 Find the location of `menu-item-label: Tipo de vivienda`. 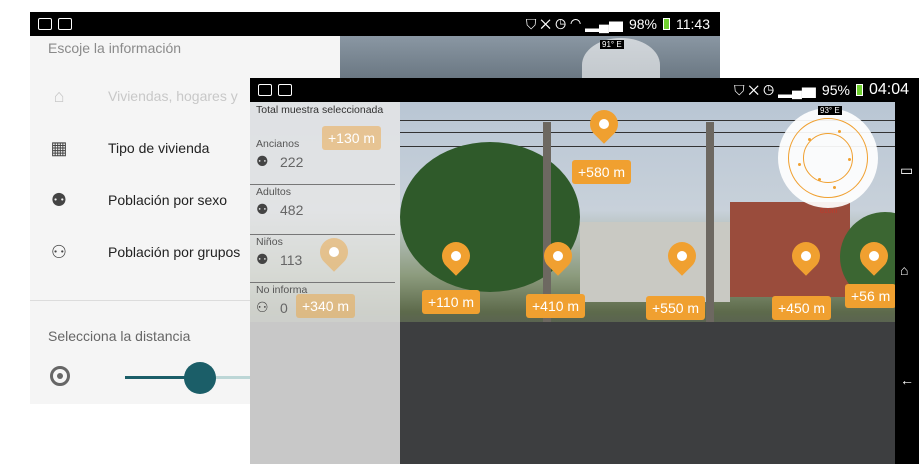

menu-item-label: Tipo de vivienda is located at coordinates (159, 148).